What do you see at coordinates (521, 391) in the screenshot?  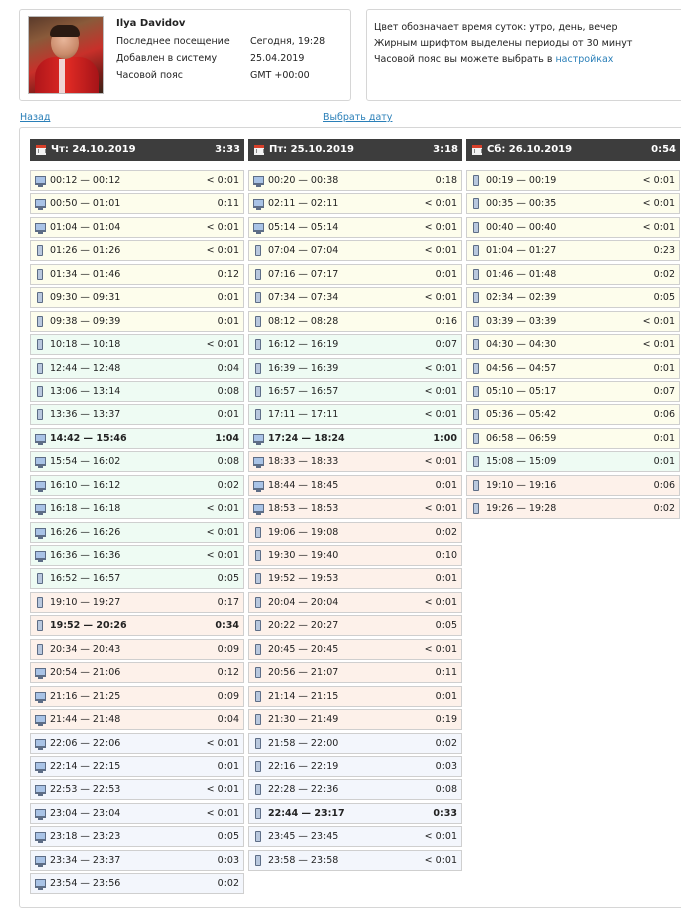 I see `session-range: 05:10 — 05:17` at bounding box center [521, 391].